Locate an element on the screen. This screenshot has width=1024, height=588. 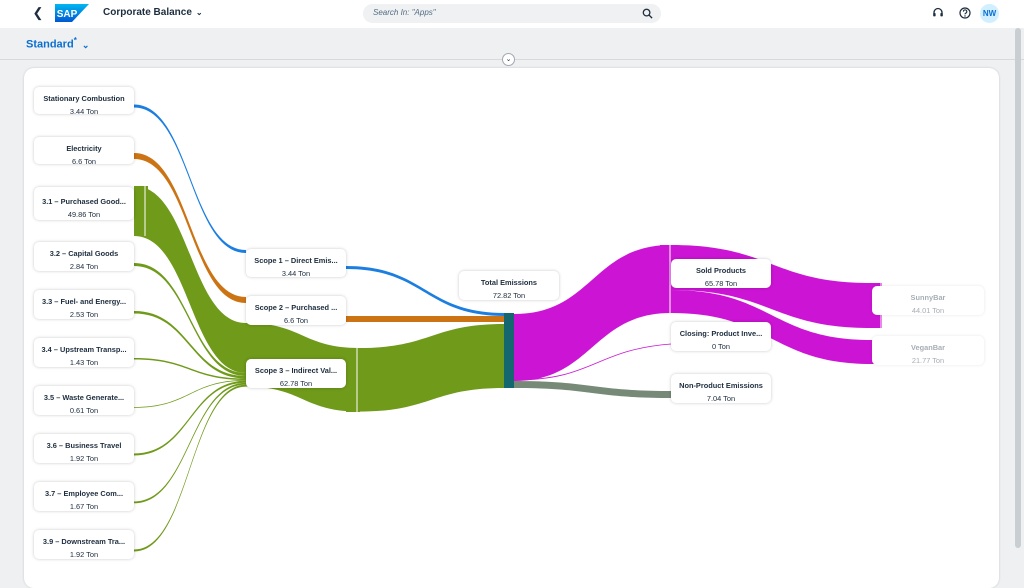
node-label: 3.2 – Capital Goods is located at coordinates (84, 253).